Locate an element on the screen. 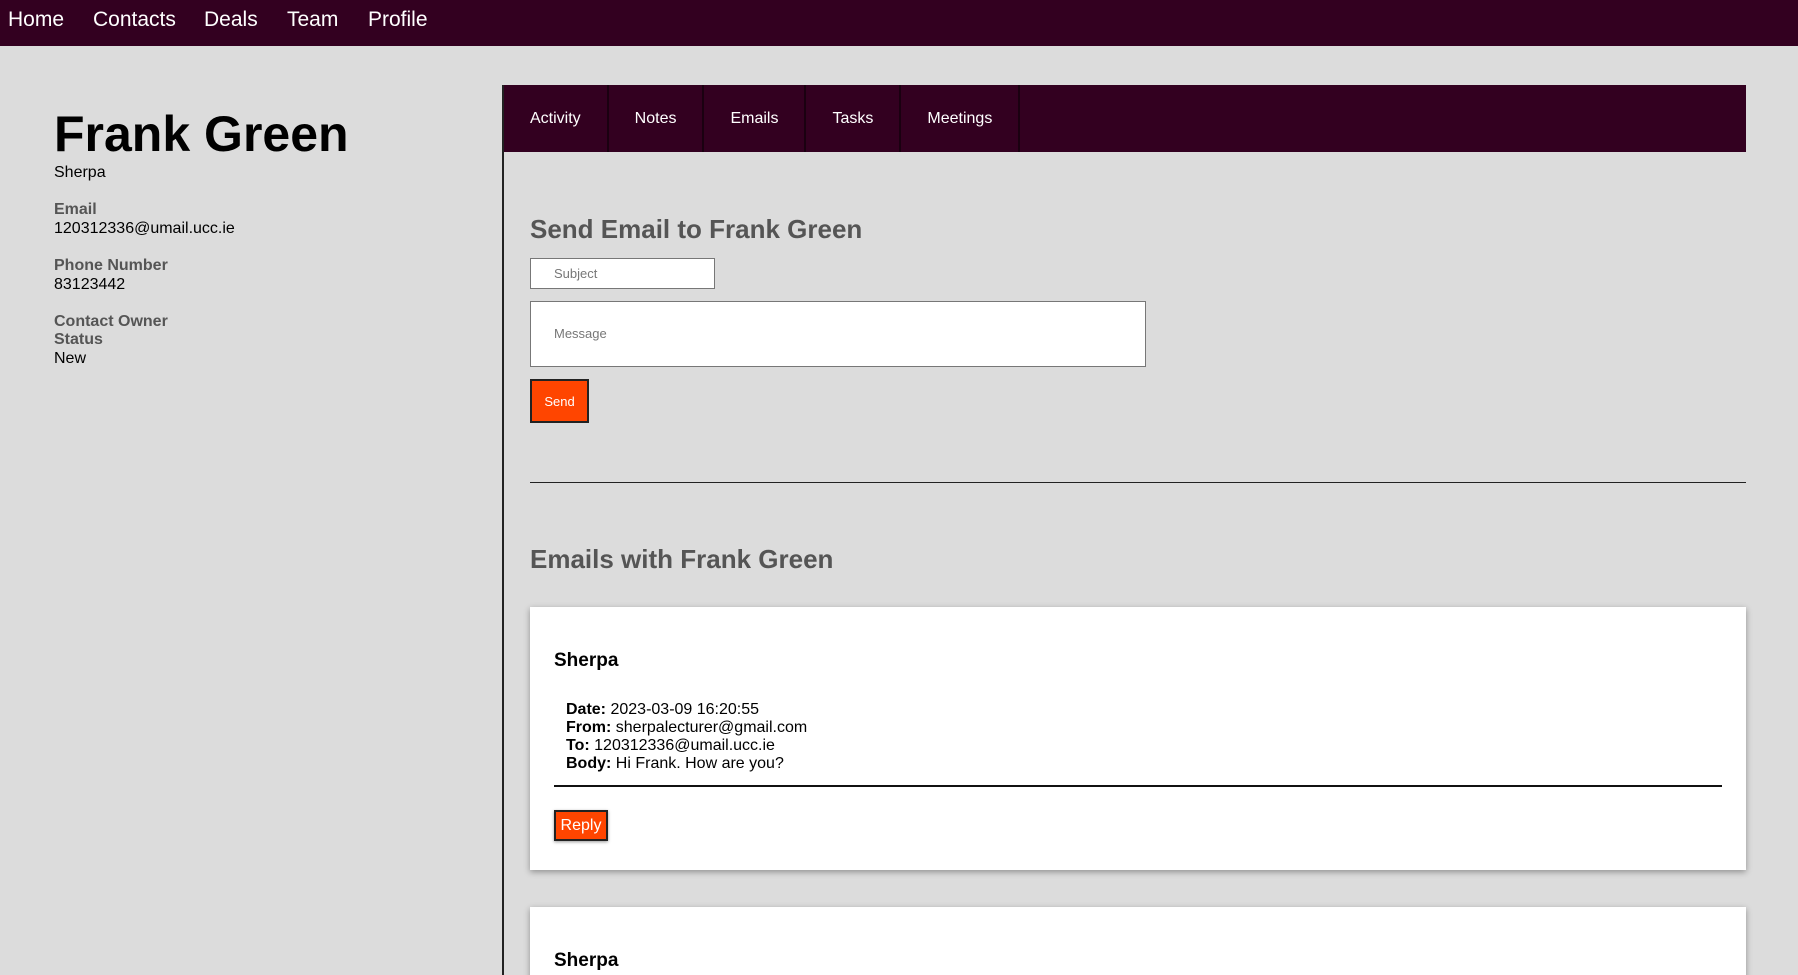 The image size is (1798, 975). email-date: 2023-03-09 16:20:55 is located at coordinates (685, 709).